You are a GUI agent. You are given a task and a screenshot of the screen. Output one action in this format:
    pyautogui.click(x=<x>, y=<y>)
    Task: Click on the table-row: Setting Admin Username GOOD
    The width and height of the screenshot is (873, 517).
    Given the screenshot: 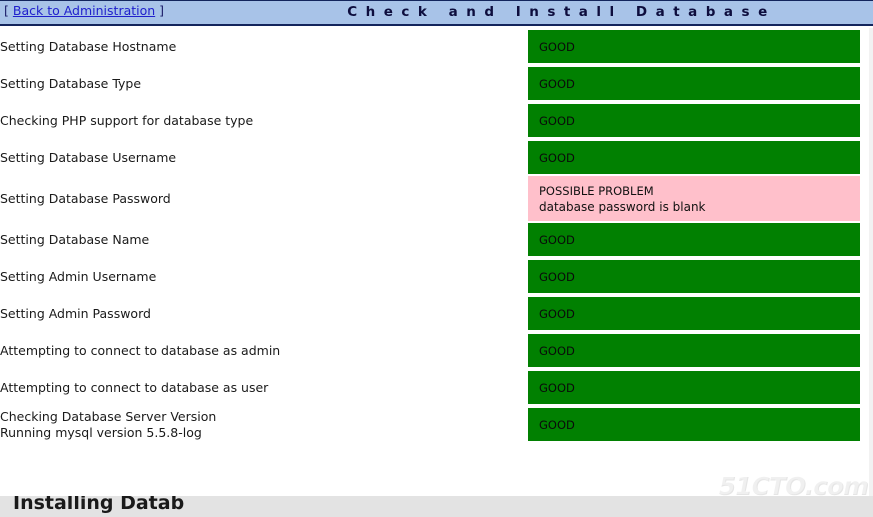 What is the action you would take?
    pyautogui.click(x=436, y=276)
    